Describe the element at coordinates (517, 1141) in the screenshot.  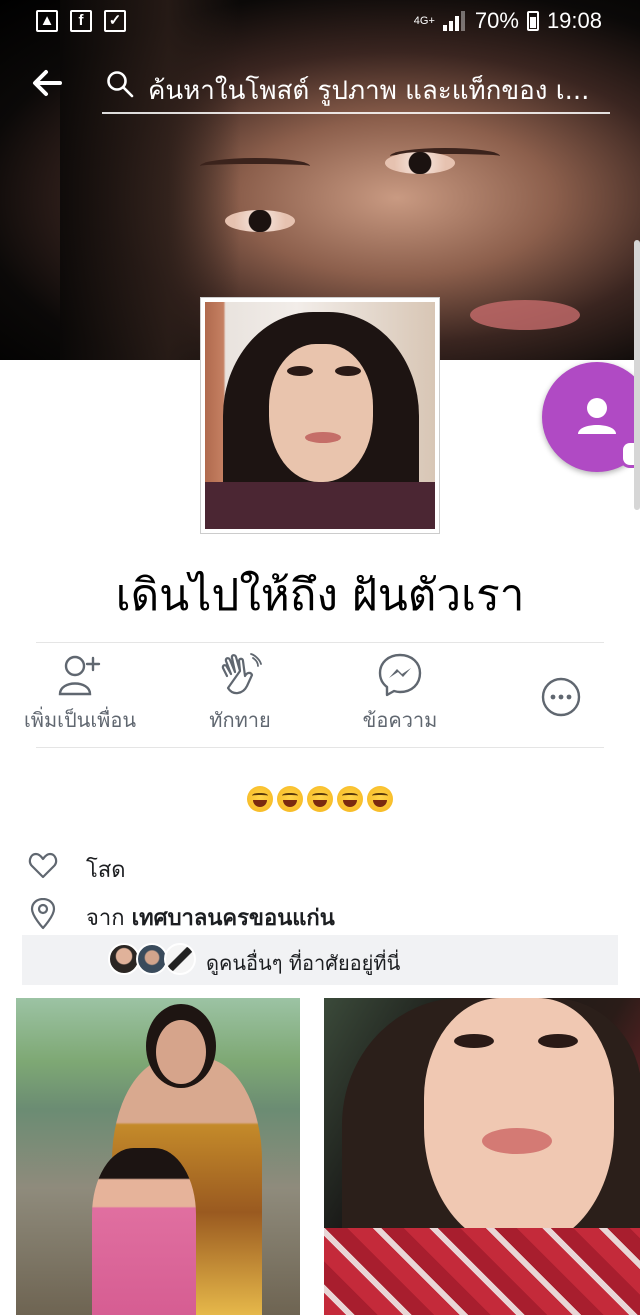
I see `photo-mouth` at that location.